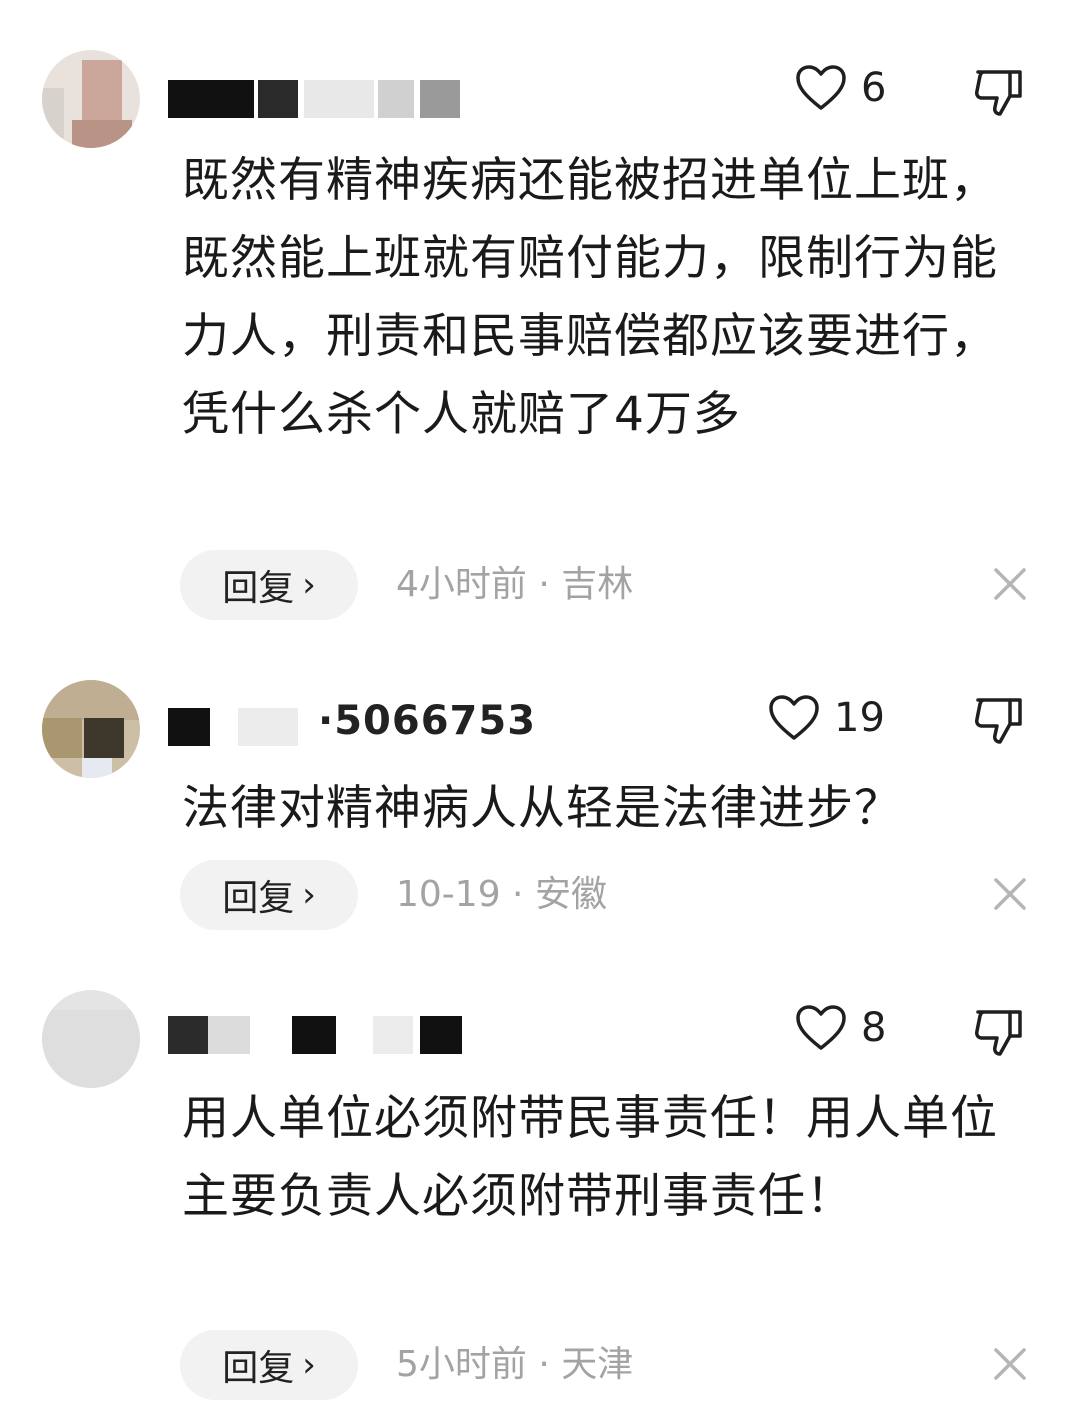  I want to click on like-button: 8, so click(840, 1028).